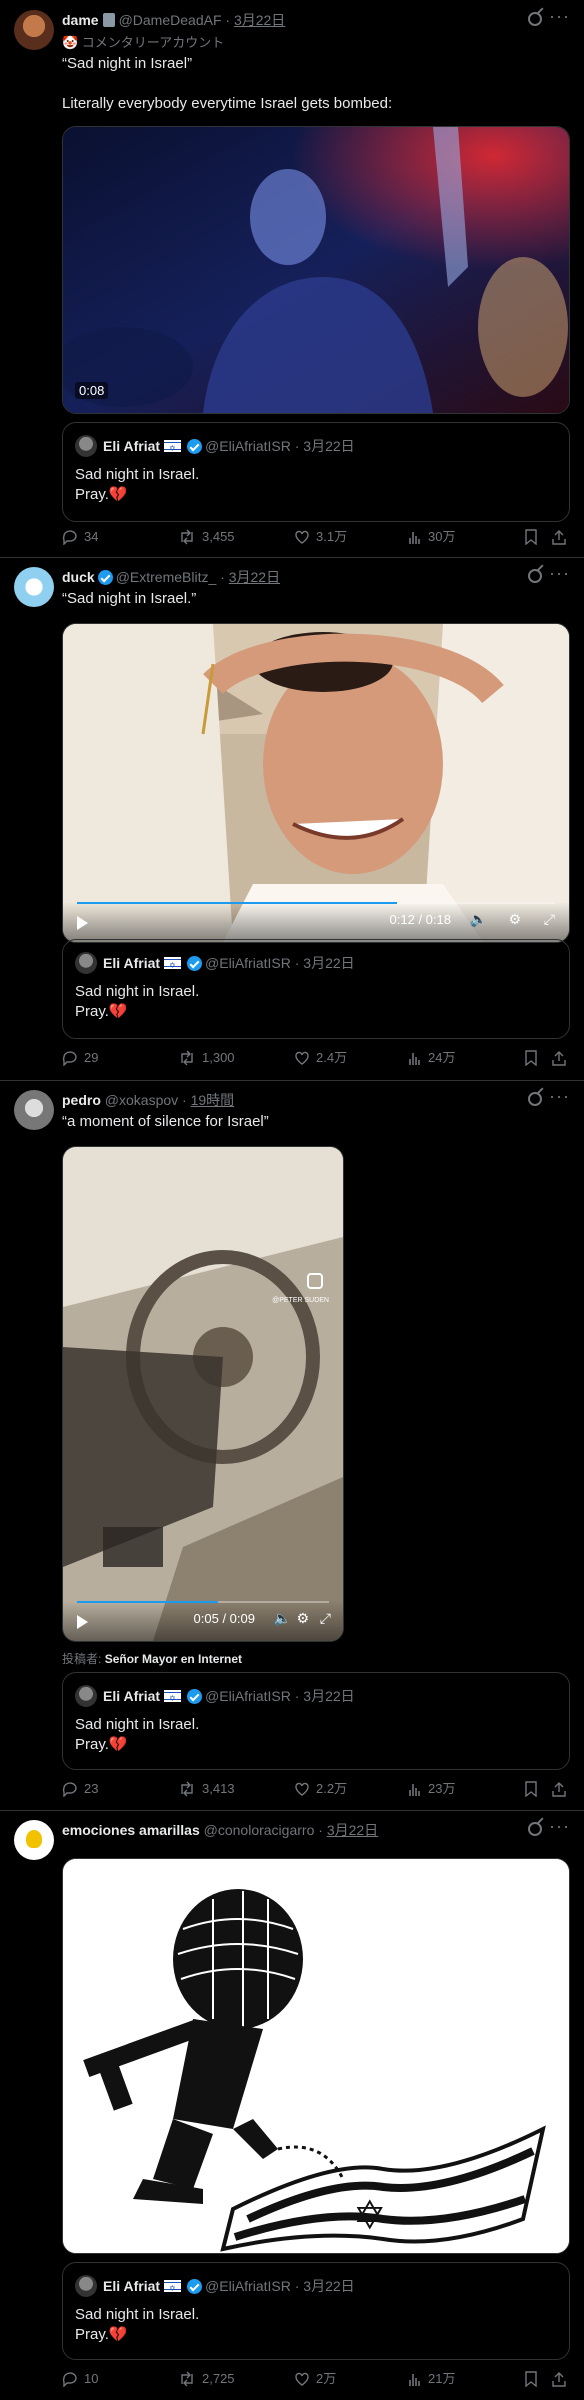 The height and width of the screenshot is (2400, 584). Describe the element at coordinates (431, 1789) in the screenshot. I see `views-button: 23万` at that location.